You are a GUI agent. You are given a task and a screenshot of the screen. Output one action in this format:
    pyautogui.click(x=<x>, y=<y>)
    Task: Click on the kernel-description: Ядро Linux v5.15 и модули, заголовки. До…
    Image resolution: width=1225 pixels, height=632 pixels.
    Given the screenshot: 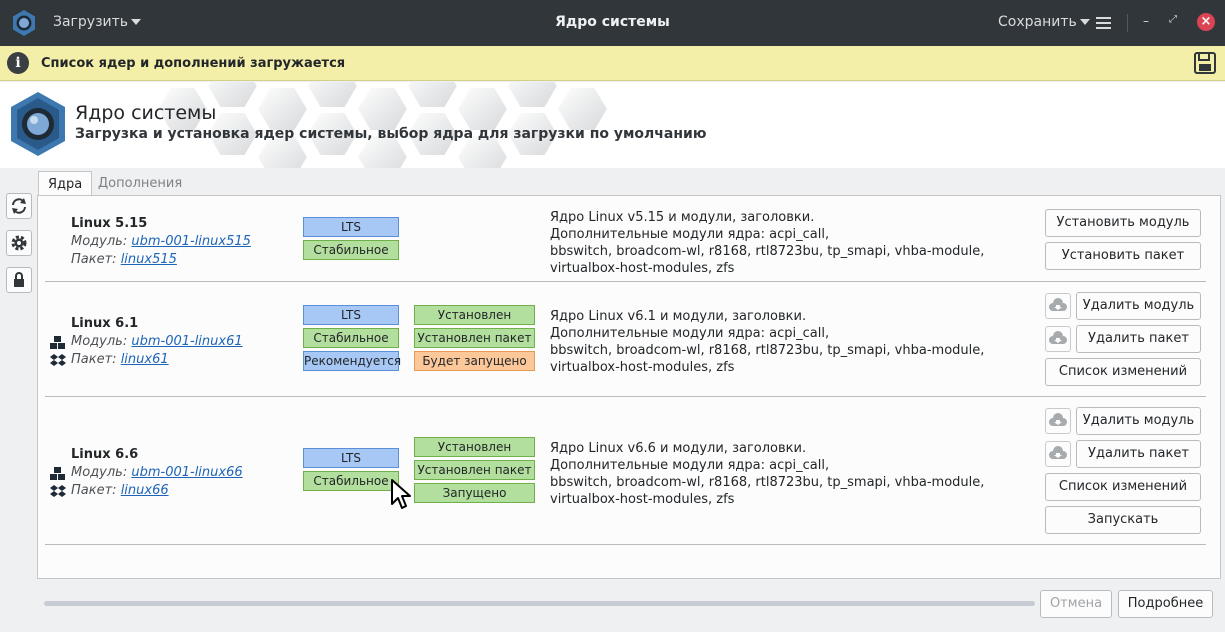 What is the action you would take?
    pyautogui.click(x=767, y=243)
    